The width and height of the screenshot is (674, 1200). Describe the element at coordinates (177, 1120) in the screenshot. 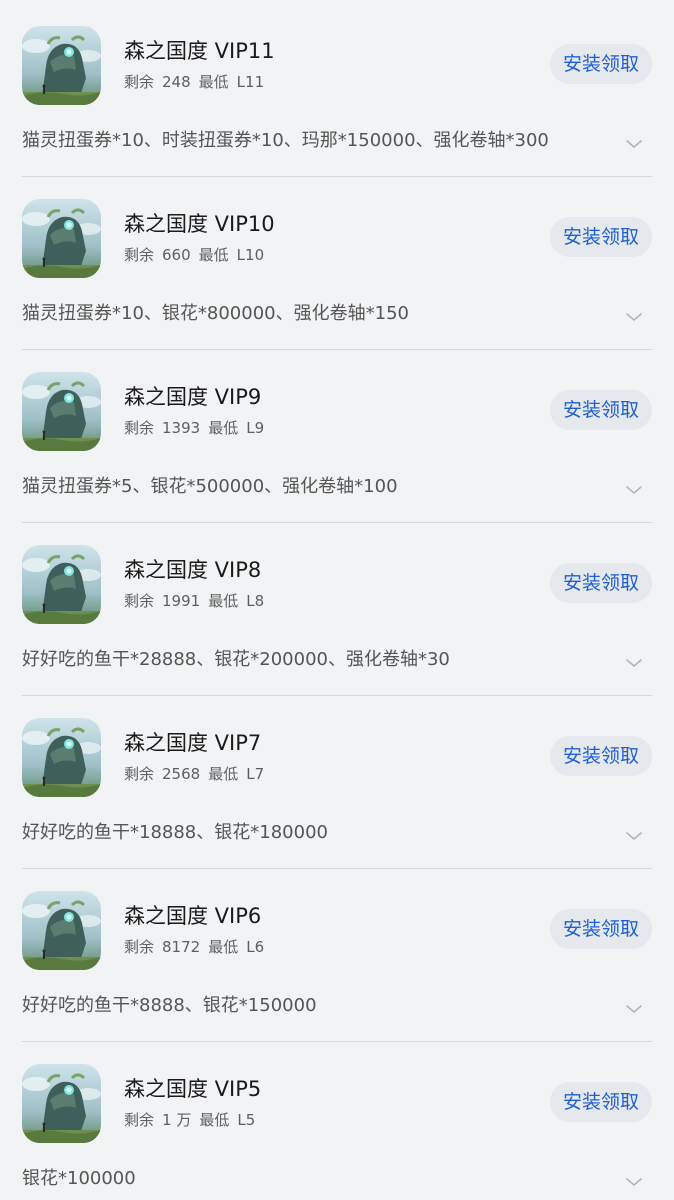

I see `remaining-count: 1 万` at that location.